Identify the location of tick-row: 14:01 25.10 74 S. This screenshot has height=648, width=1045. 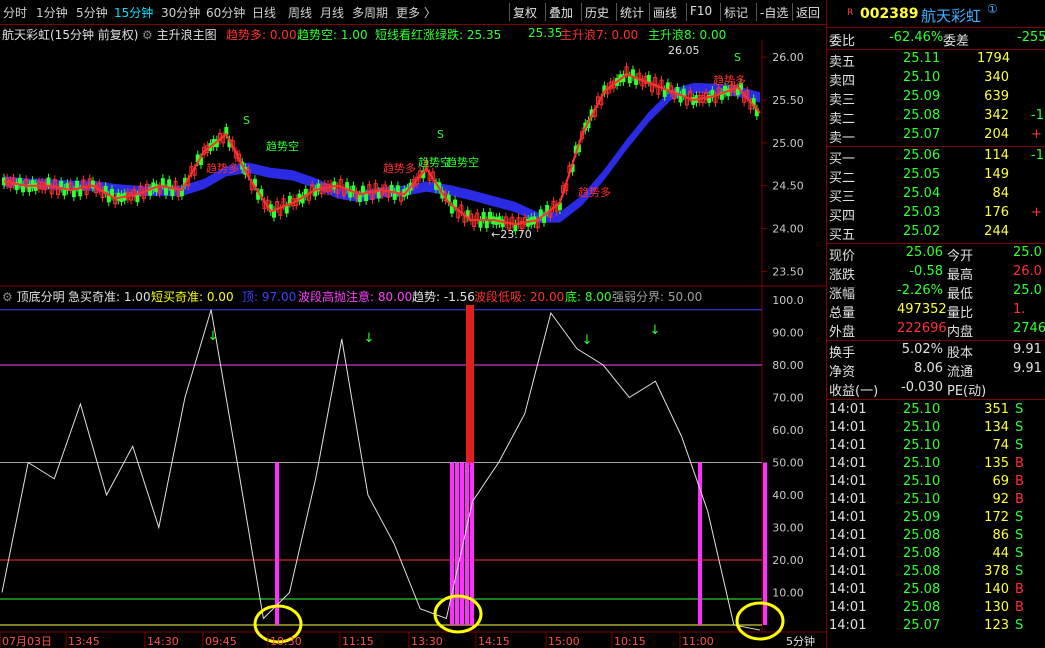
(936, 446).